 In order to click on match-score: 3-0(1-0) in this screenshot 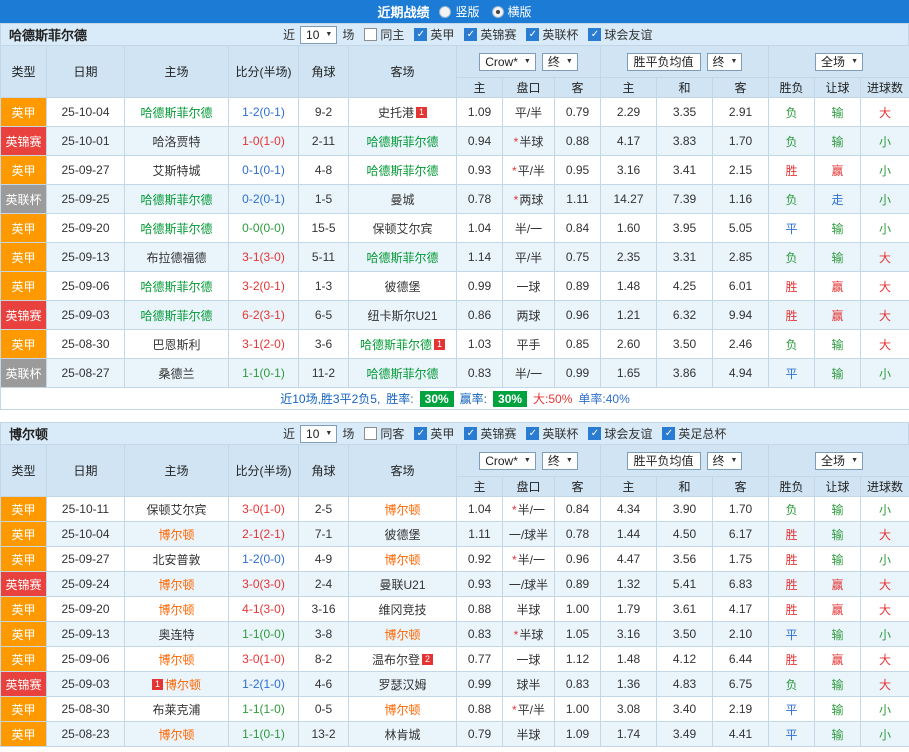, I will do `click(263, 509)`.